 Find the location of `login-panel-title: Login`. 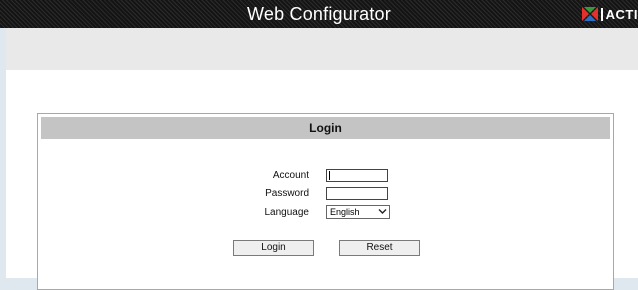

login-panel-title: Login is located at coordinates (325, 128).